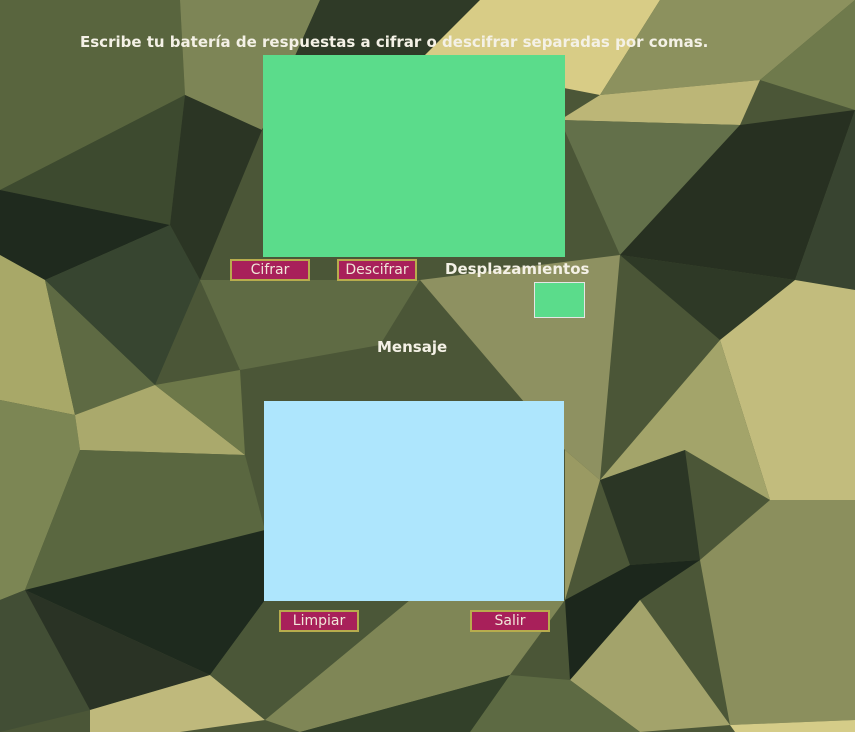 This screenshot has width=855, height=732. What do you see at coordinates (377, 270) in the screenshot?
I see `descifrar-button: Descifrar` at bounding box center [377, 270].